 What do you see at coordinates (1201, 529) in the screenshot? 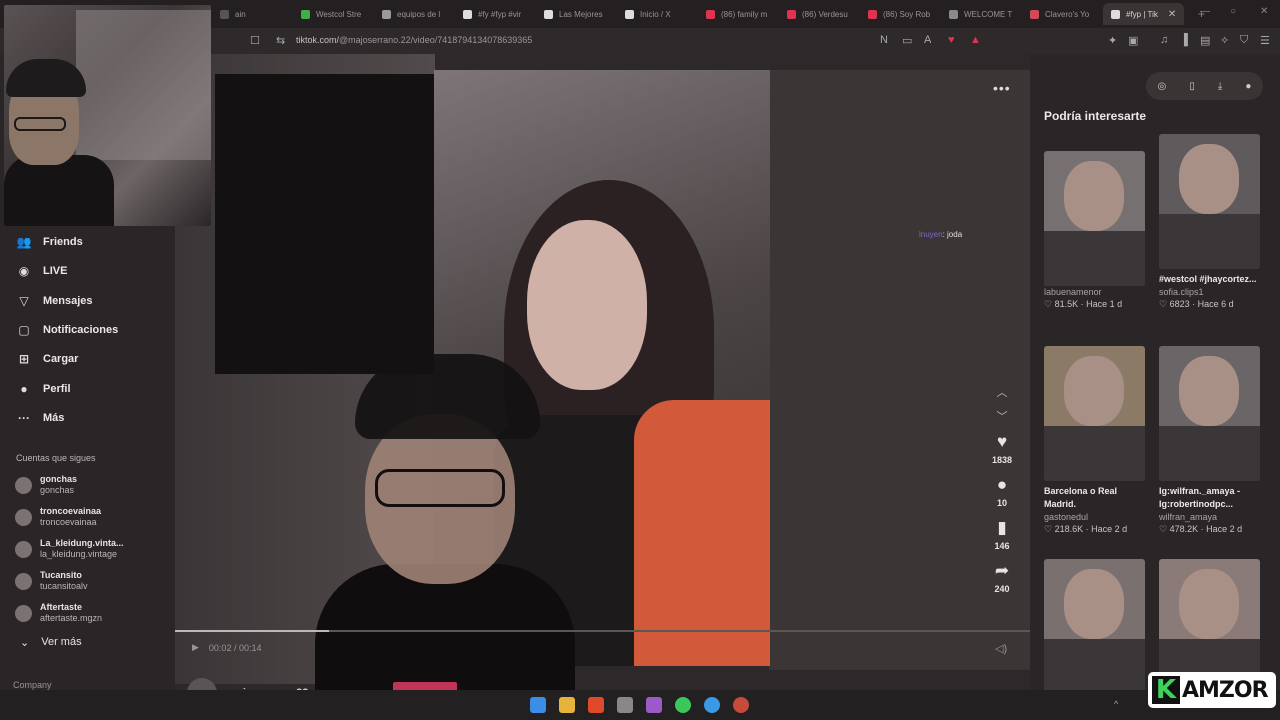
I see `card-meta: ♡ 478.2K · Hace 2 d` at bounding box center [1201, 529].